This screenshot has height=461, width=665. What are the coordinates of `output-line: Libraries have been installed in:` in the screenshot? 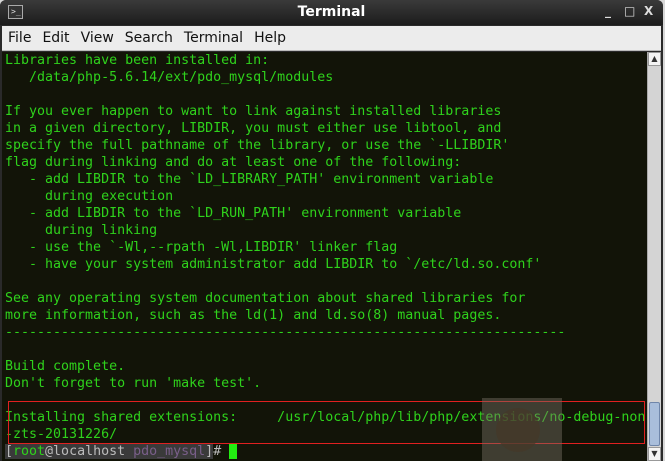 It's located at (137, 60).